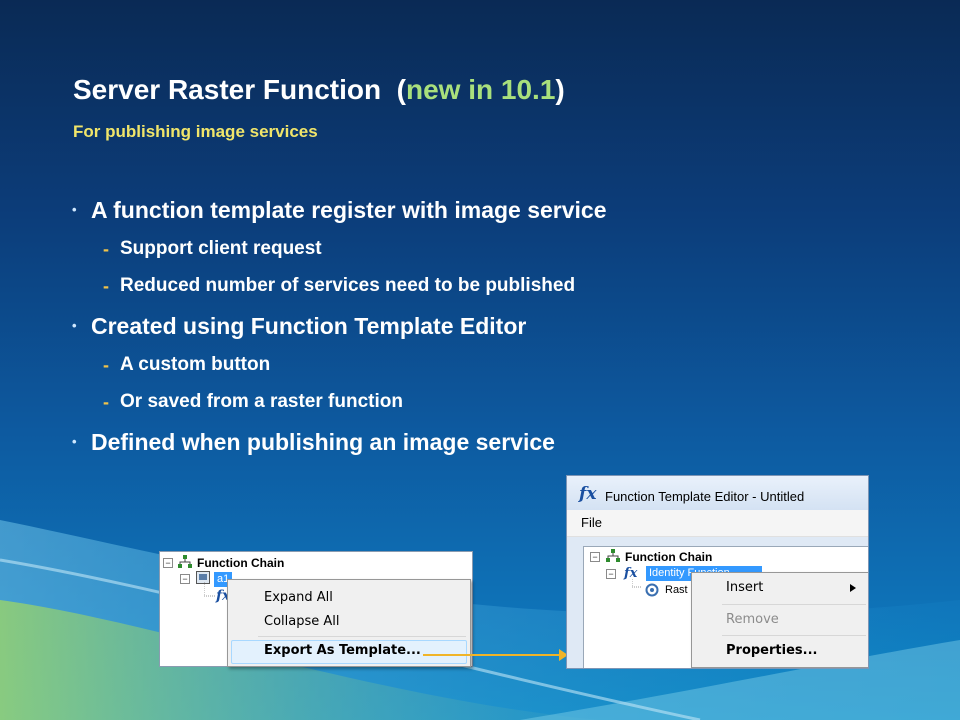 This screenshot has width=960, height=720. I want to click on raster-icon, so click(652, 590).